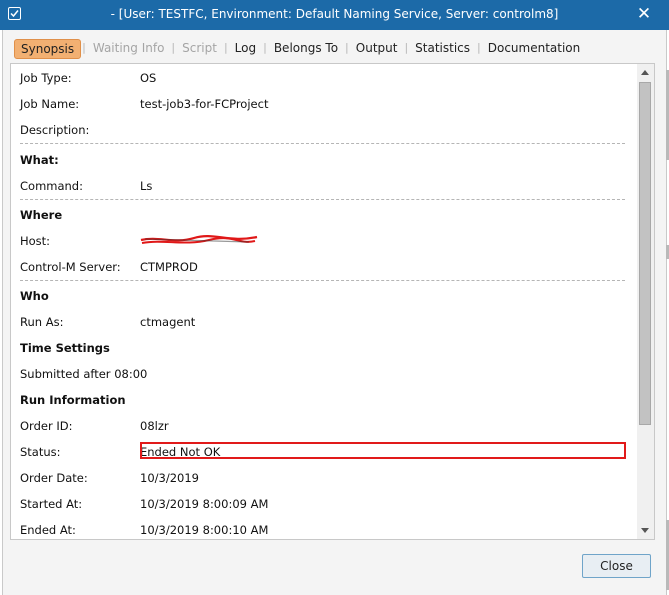 Image resolution: width=669 pixels, height=595 pixels. What do you see at coordinates (70, 267) in the screenshot?
I see `server-label: Control-M Server:` at bounding box center [70, 267].